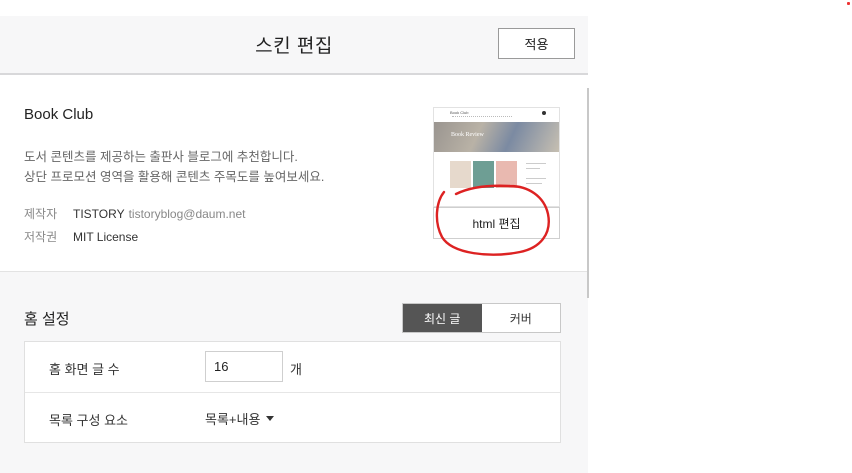 The height and width of the screenshot is (473, 852). Describe the element at coordinates (161, 157) in the screenshot. I see `description-line-1: 도서 콘텐츠를 제공하는 출판사 블로그에 추천합니다.` at that location.